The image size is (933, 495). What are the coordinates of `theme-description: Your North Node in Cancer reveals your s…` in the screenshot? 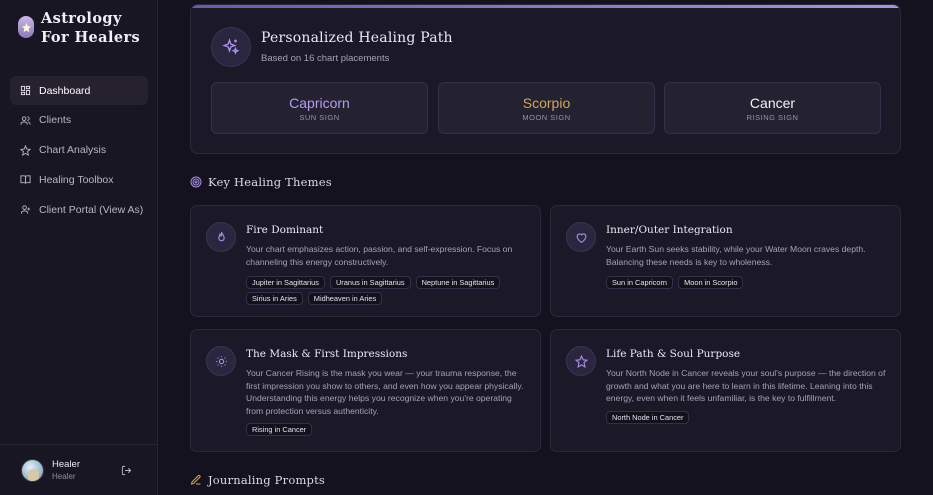 It's located at (746, 386).